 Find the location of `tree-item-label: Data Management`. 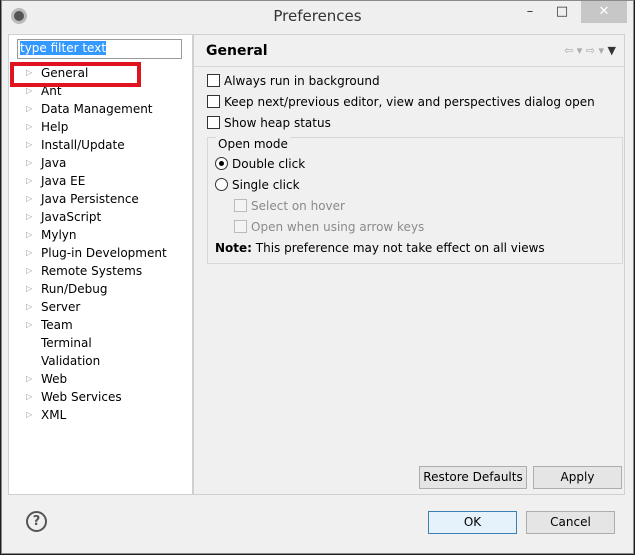

tree-item-label: Data Management is located at coordinates (97, 109).